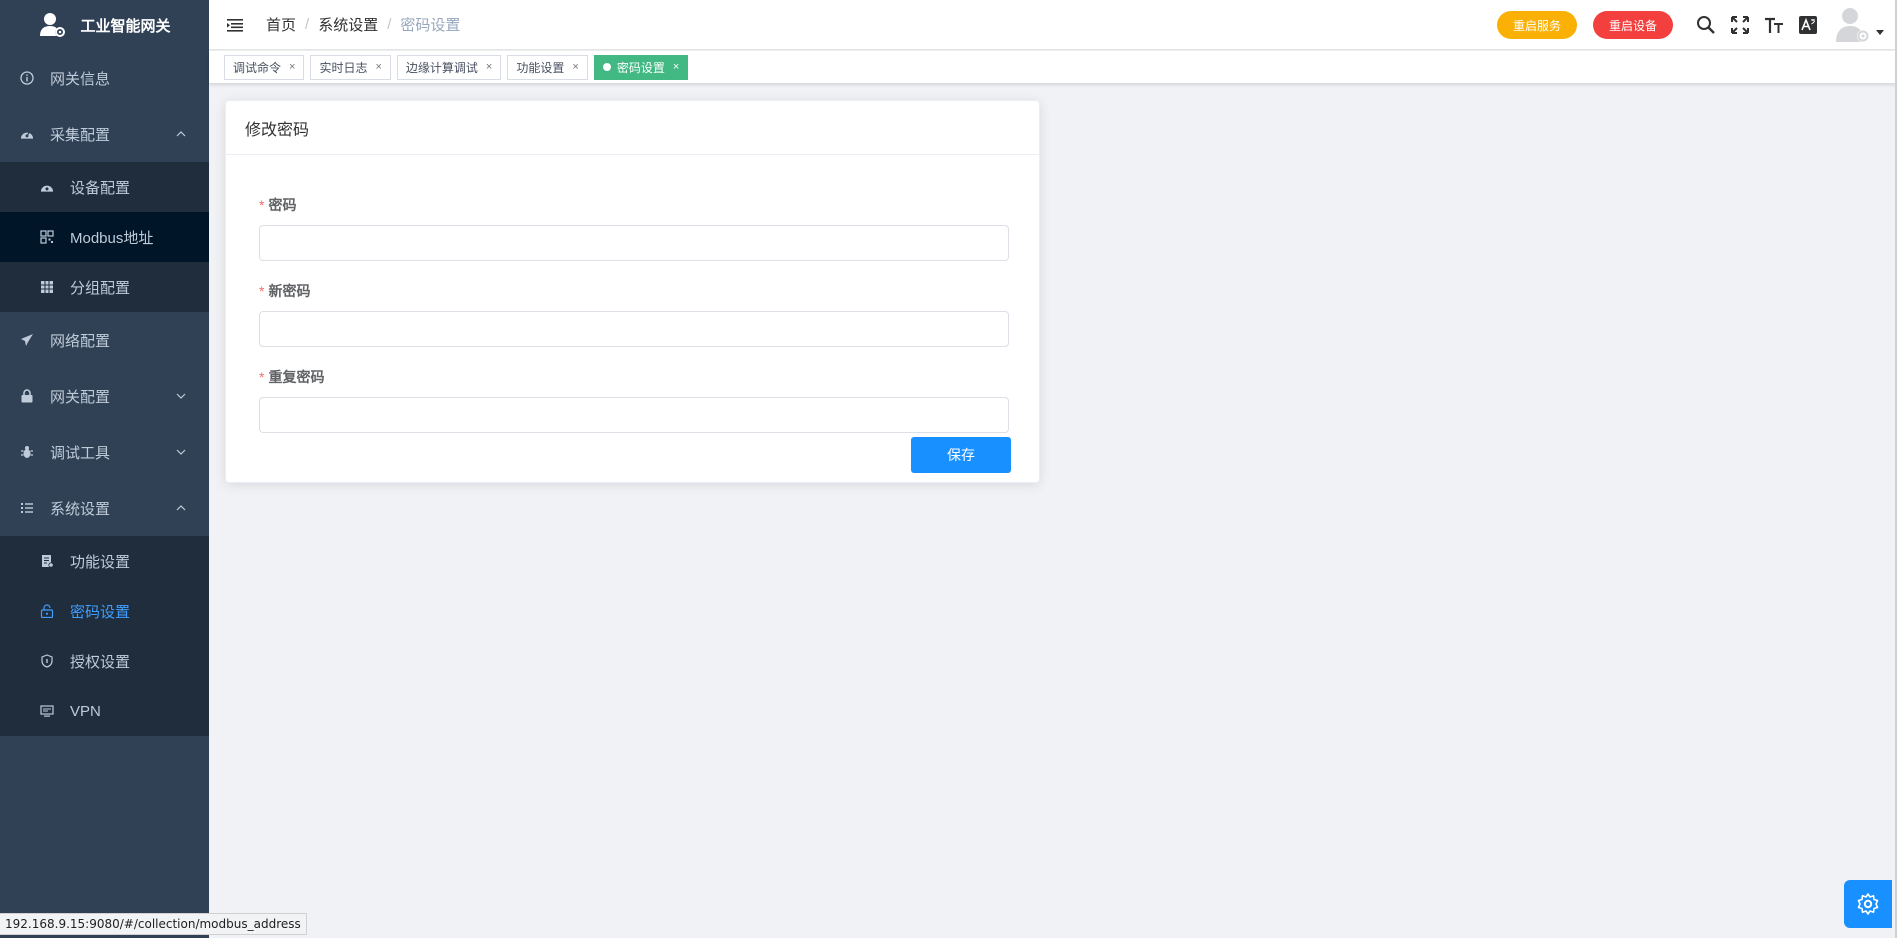 This screenshot has height=938, width=1897. What do you see at coordinates (100, 662) in the screenshot?
I see `sidebar-item-label: 授权设置` at bounding box center [100, 662].